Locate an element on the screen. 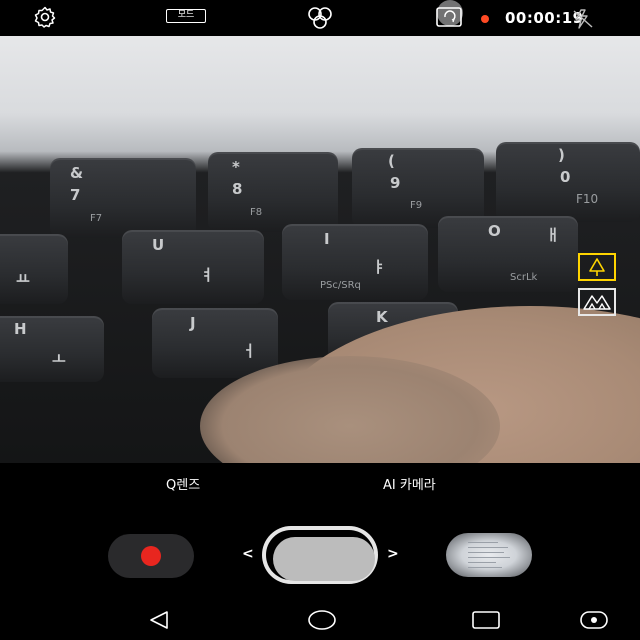  key-u: U ㅕ is located at coordinates (193, 267).